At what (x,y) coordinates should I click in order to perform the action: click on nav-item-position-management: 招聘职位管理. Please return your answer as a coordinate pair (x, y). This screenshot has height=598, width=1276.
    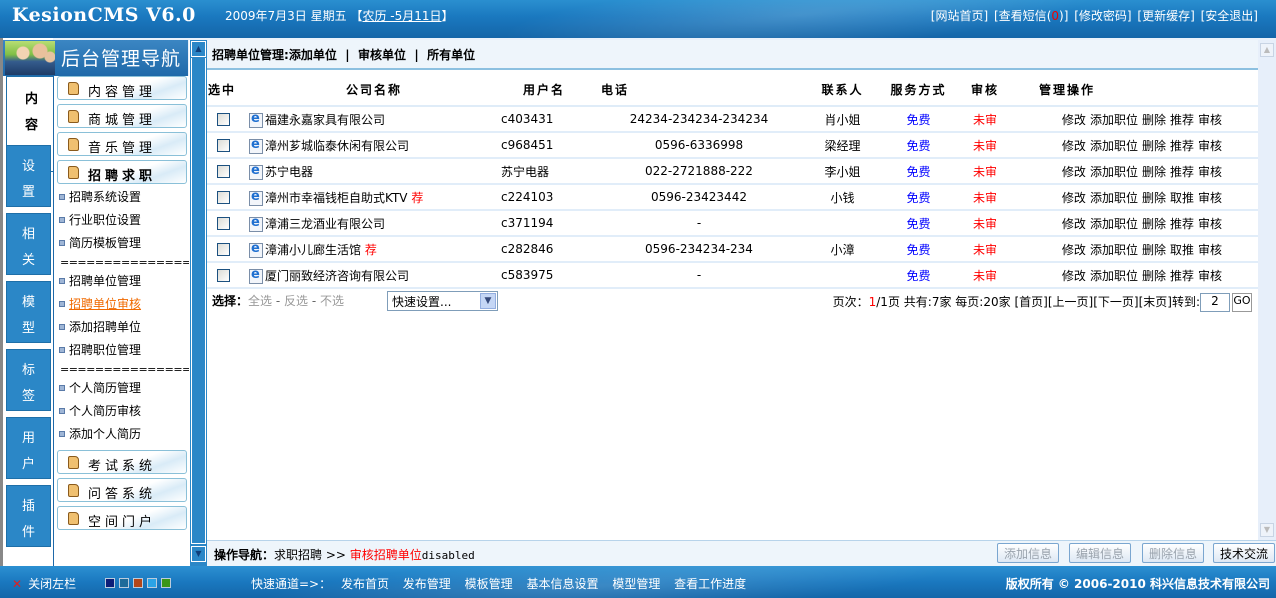
    Looking at the image, I should click on (100, 349).